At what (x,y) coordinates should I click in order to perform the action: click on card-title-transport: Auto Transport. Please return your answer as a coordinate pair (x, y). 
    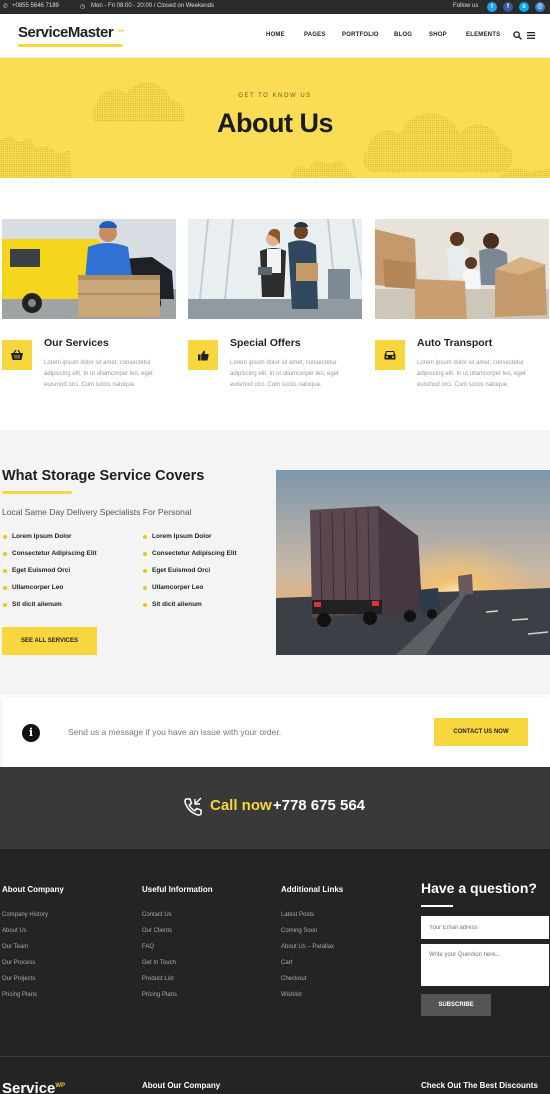
    Looking at the image, I should click on (454, 343).